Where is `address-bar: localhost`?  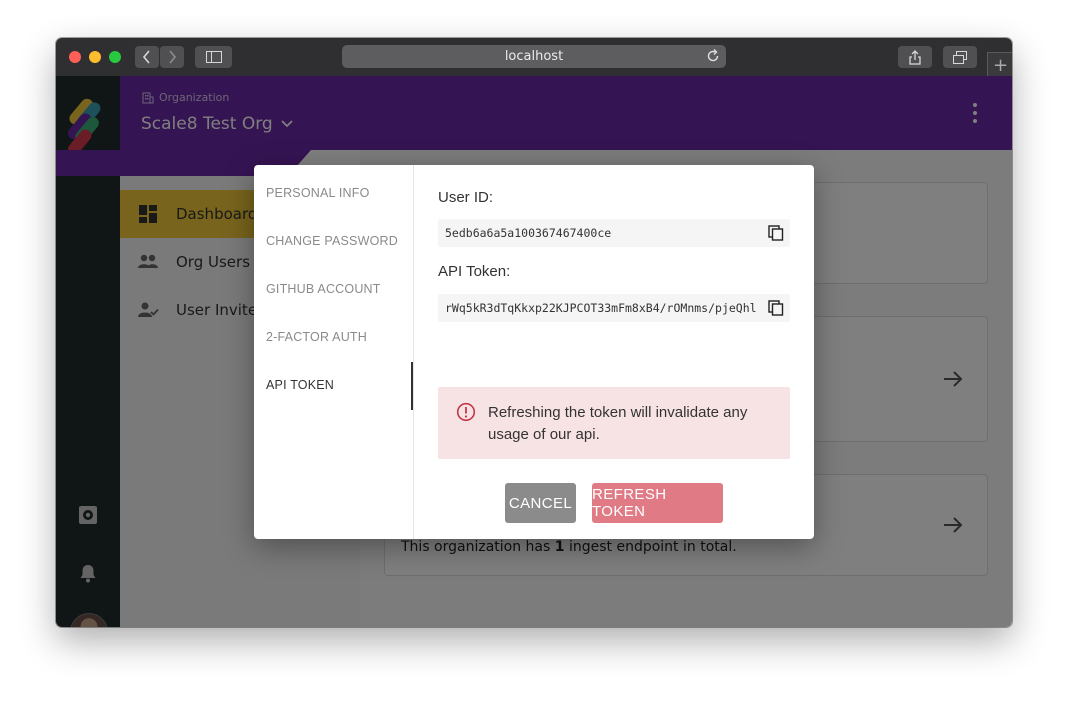
address-bar: localhost is located at coordinates (534, 56).